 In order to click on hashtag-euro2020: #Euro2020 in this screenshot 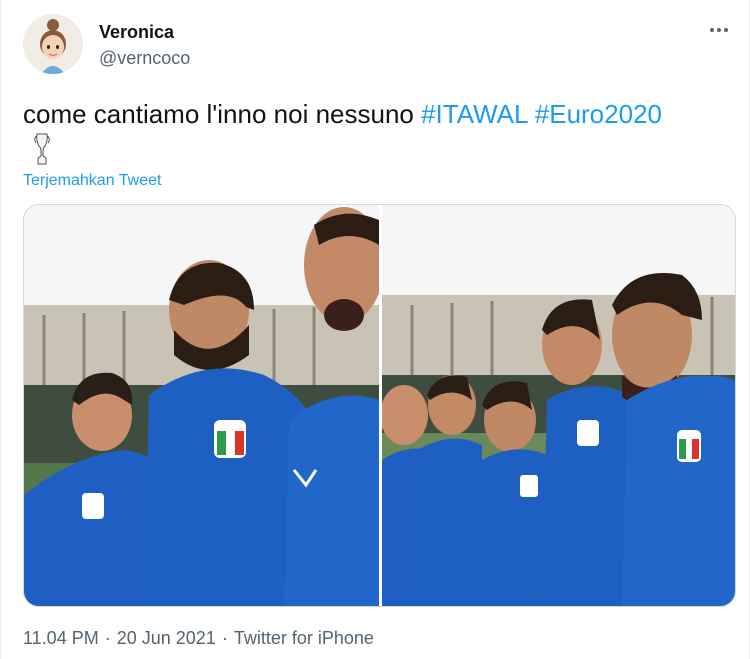, I will do `click(598, 114)`.